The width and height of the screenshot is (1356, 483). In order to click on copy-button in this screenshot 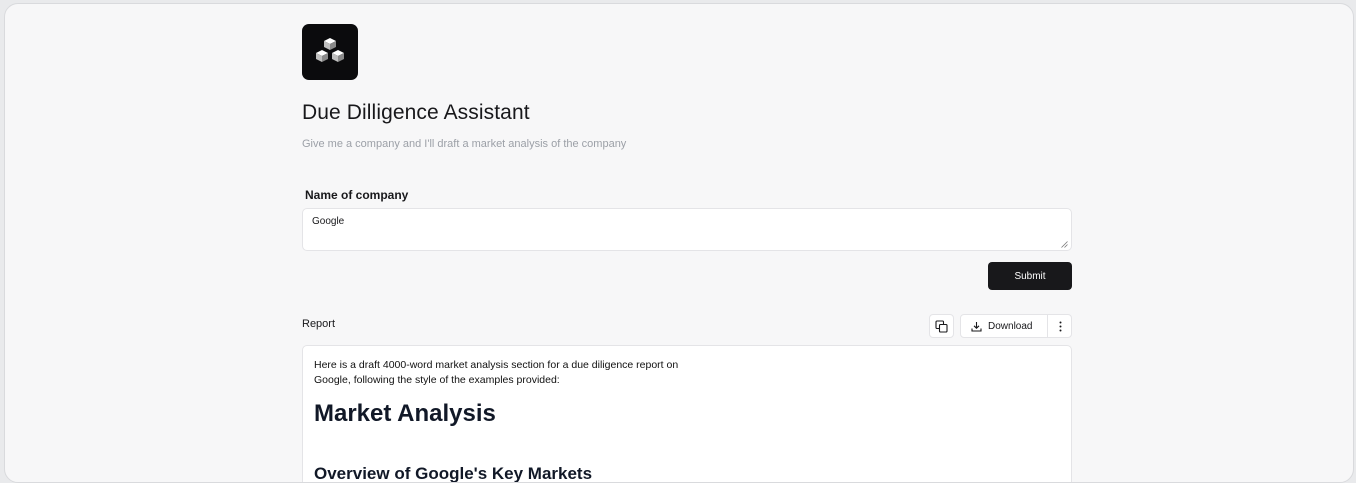, I will do `click(941, 326)`.